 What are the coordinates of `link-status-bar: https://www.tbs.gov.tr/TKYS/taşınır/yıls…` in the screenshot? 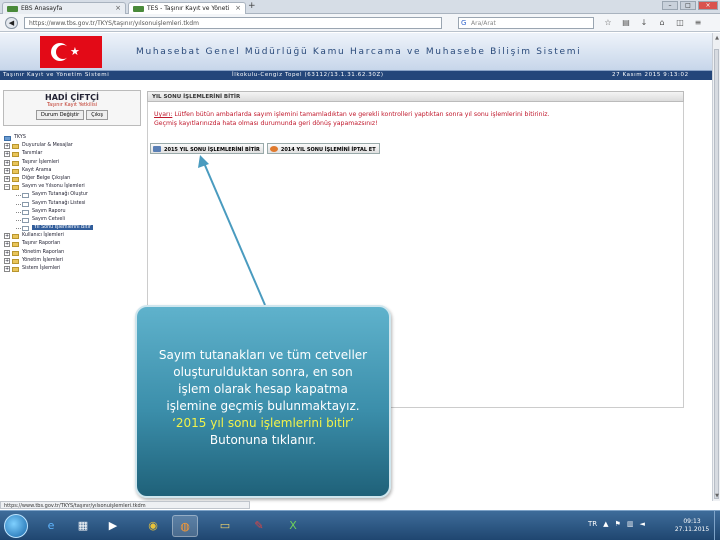 It's located at (125, 505).